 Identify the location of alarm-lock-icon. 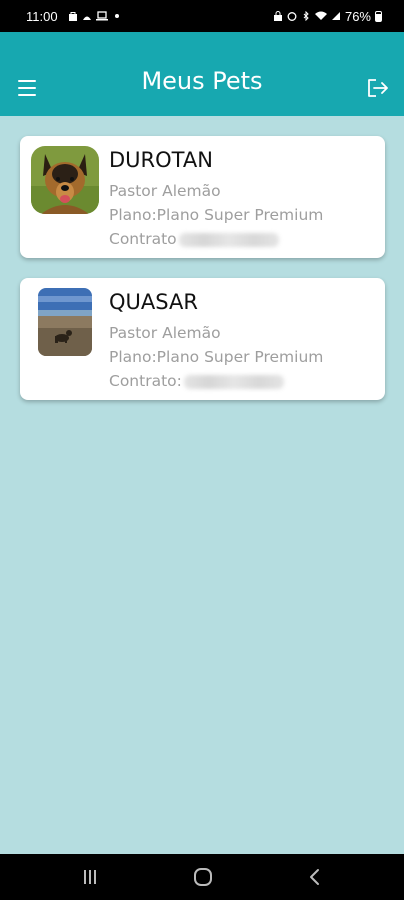
(277, 16).